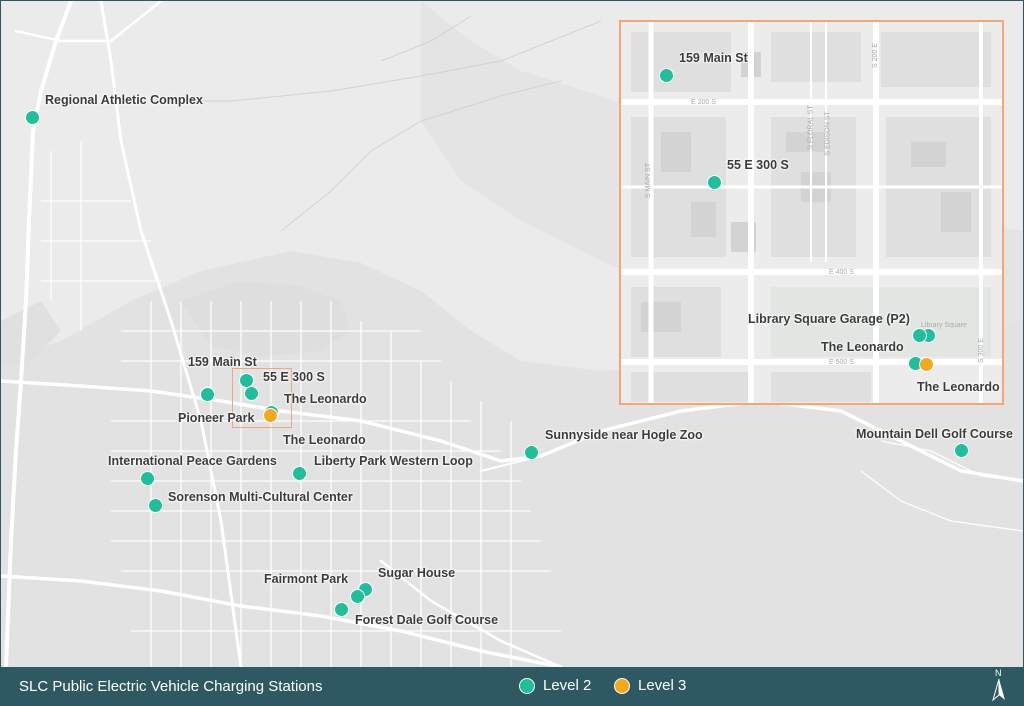 The height and width of the screenshot is (706, 1024). What do you see at coordinates (811, 127) in the screenshot?
I see `inset-street-s-floral-st: S FLORAL ST` at bounding box center [811, 127].